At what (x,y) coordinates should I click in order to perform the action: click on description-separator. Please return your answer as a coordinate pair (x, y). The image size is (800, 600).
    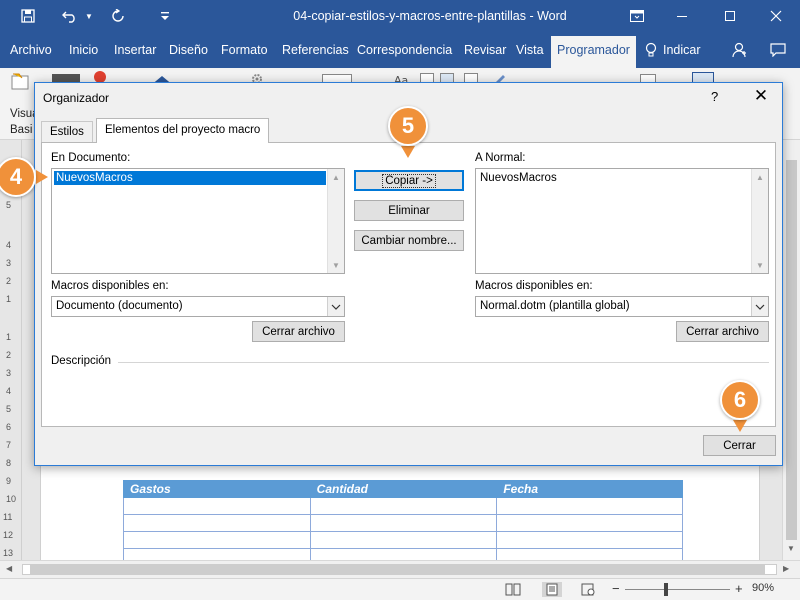
    Looking at the image, I should click on (443, 362).